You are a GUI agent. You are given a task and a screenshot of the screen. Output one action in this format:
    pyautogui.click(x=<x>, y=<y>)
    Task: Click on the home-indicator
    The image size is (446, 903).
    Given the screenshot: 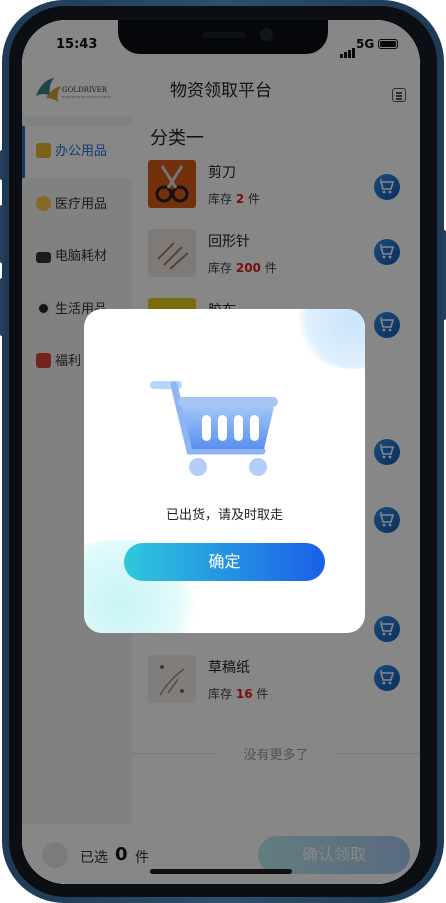 What is the action you would take?
    pyautogui.click(x=221, y=871)
    